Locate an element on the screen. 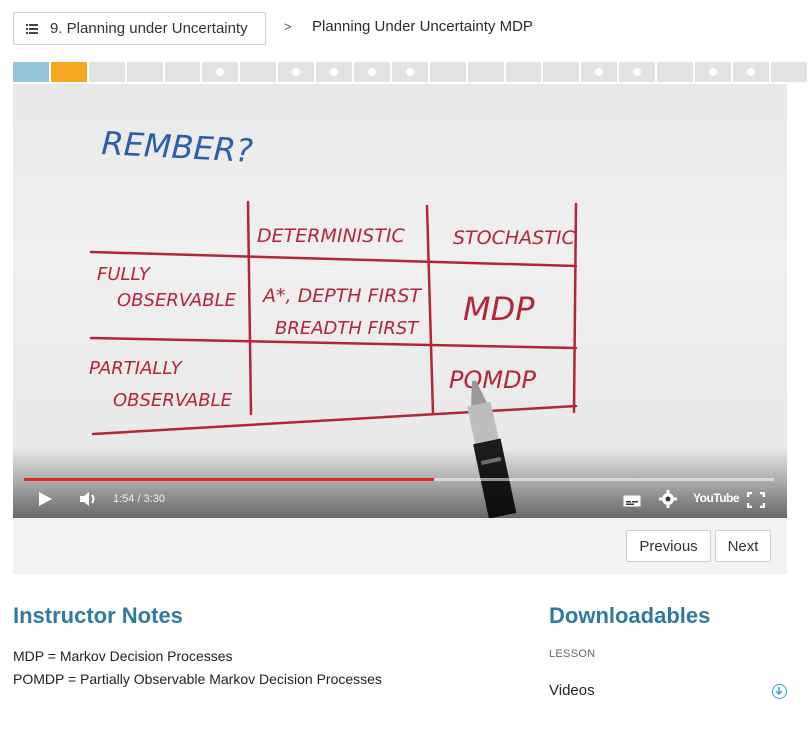  handwriting-cell-ps: POMDP is located at coordinates (493, 380).